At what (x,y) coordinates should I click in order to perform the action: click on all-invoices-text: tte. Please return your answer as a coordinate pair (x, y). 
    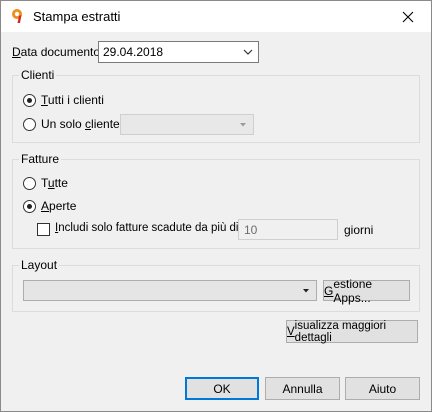
    Looking at the image, I should click on (61, 183).